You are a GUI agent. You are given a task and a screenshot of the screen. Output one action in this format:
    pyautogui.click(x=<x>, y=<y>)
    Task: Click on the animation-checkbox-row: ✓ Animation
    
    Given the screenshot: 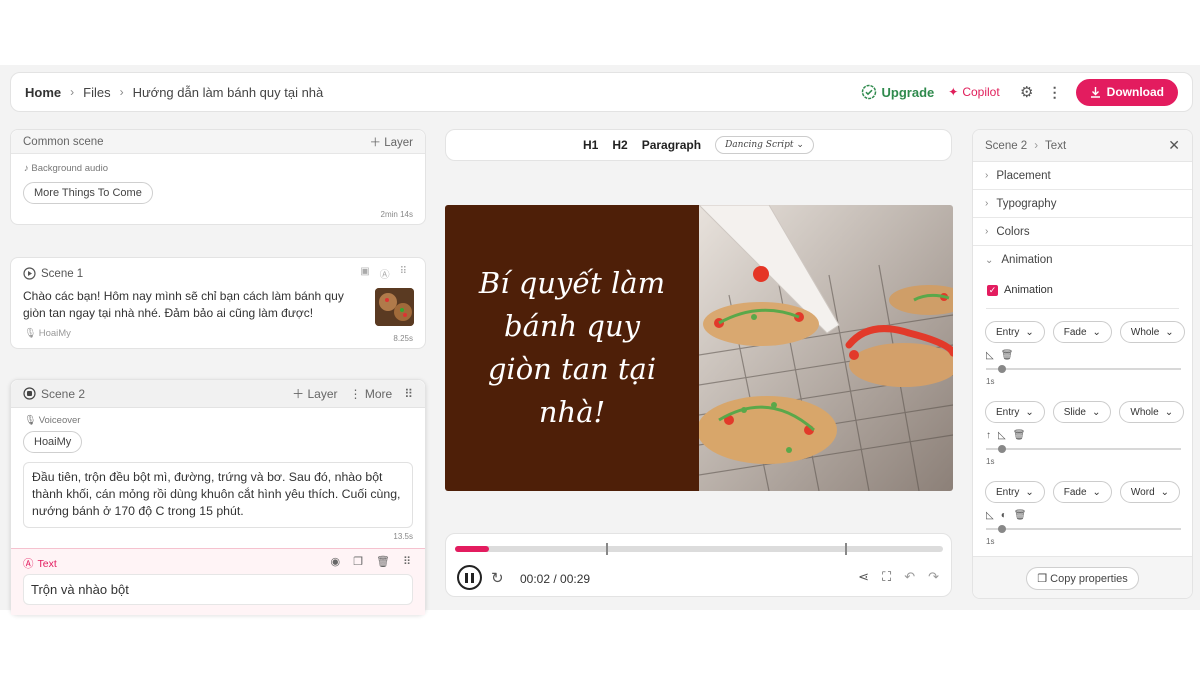 What is the action you would take?
    pyautogui.click(x=1020, y=290)
    